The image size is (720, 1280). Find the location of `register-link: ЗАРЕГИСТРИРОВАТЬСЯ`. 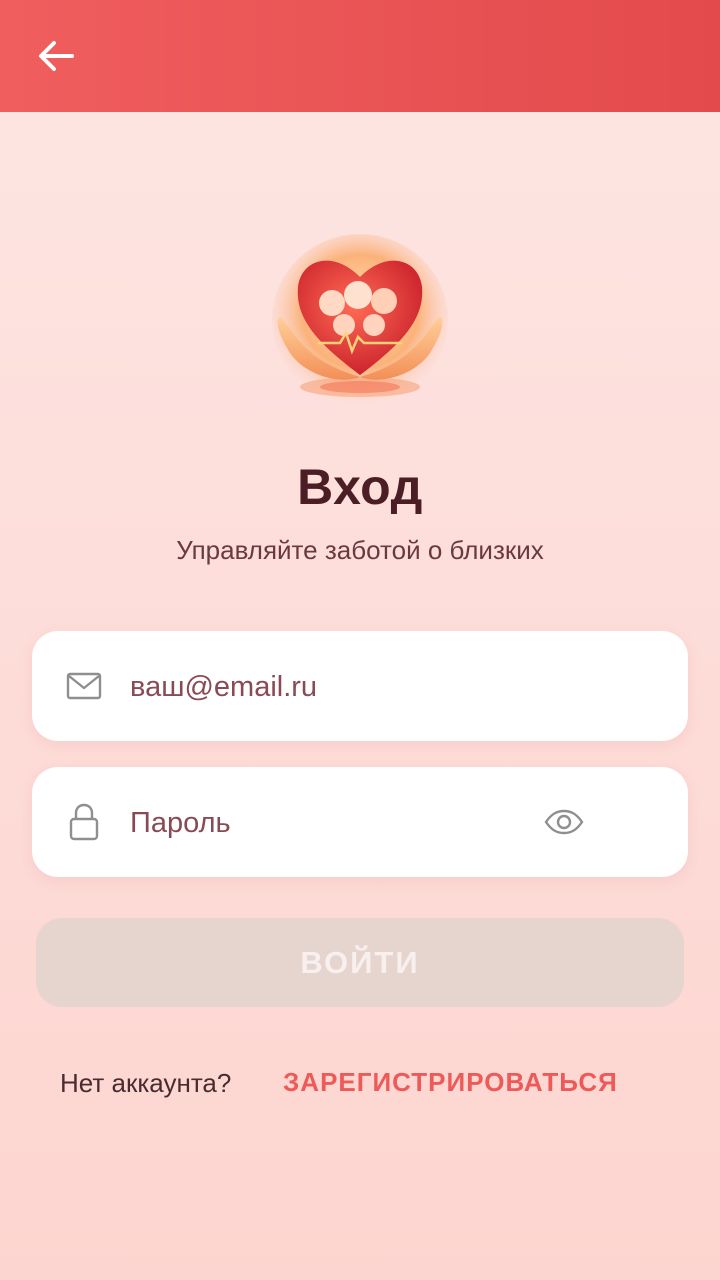

register-link: ЗАРЕГИСТРИРОВАТЬСЯ is located at coordinates (450, 1082).